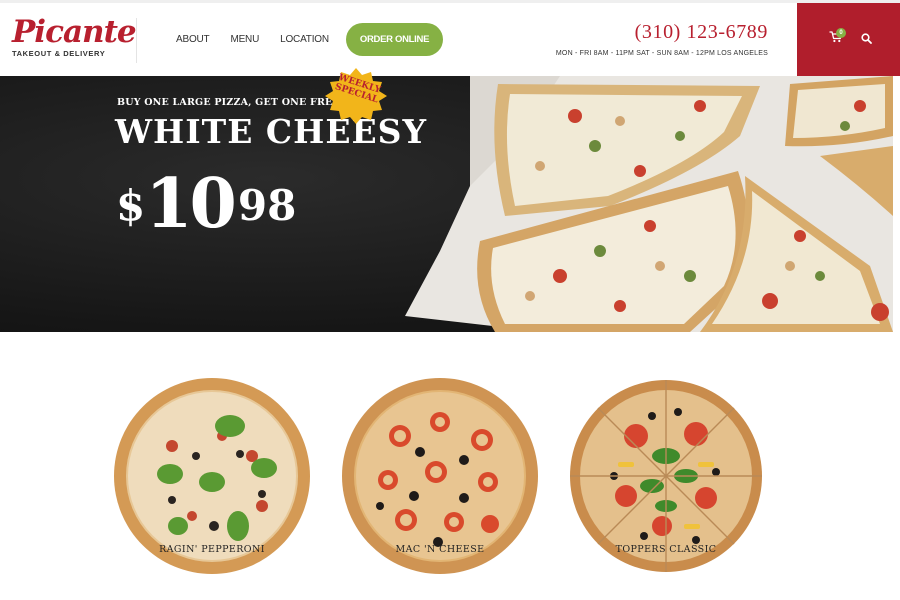  What do you see at coordinates (59, 53) in the screenshot?
I see `logo-tagline: TAKEOUT & DELIVERY` at bounding box center [59, 53].